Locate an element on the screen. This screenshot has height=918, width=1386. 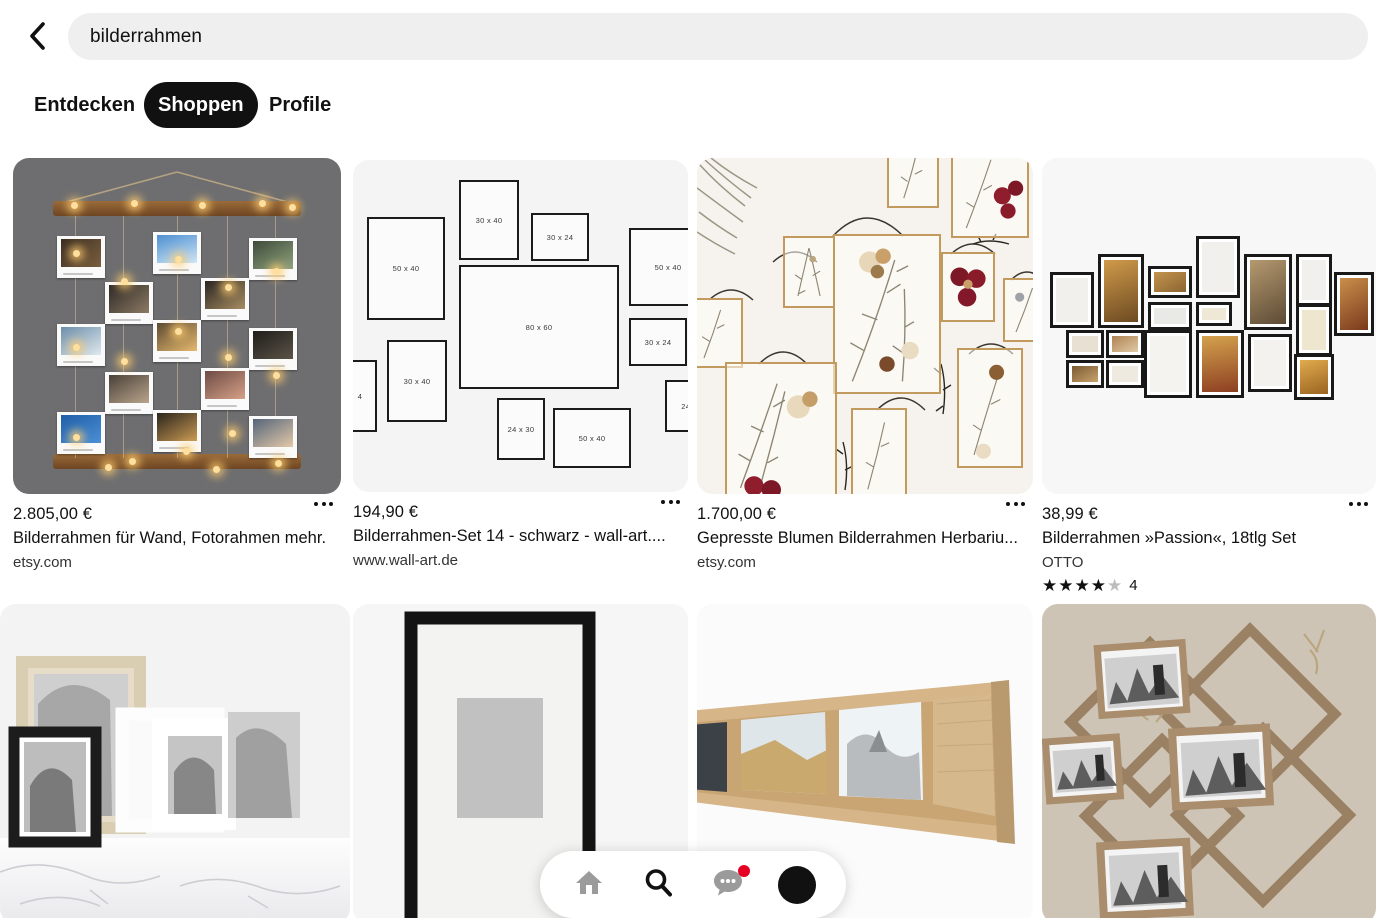
search-tabs: Entdecken Shoppen Profile is located at coordinates (693, 107).